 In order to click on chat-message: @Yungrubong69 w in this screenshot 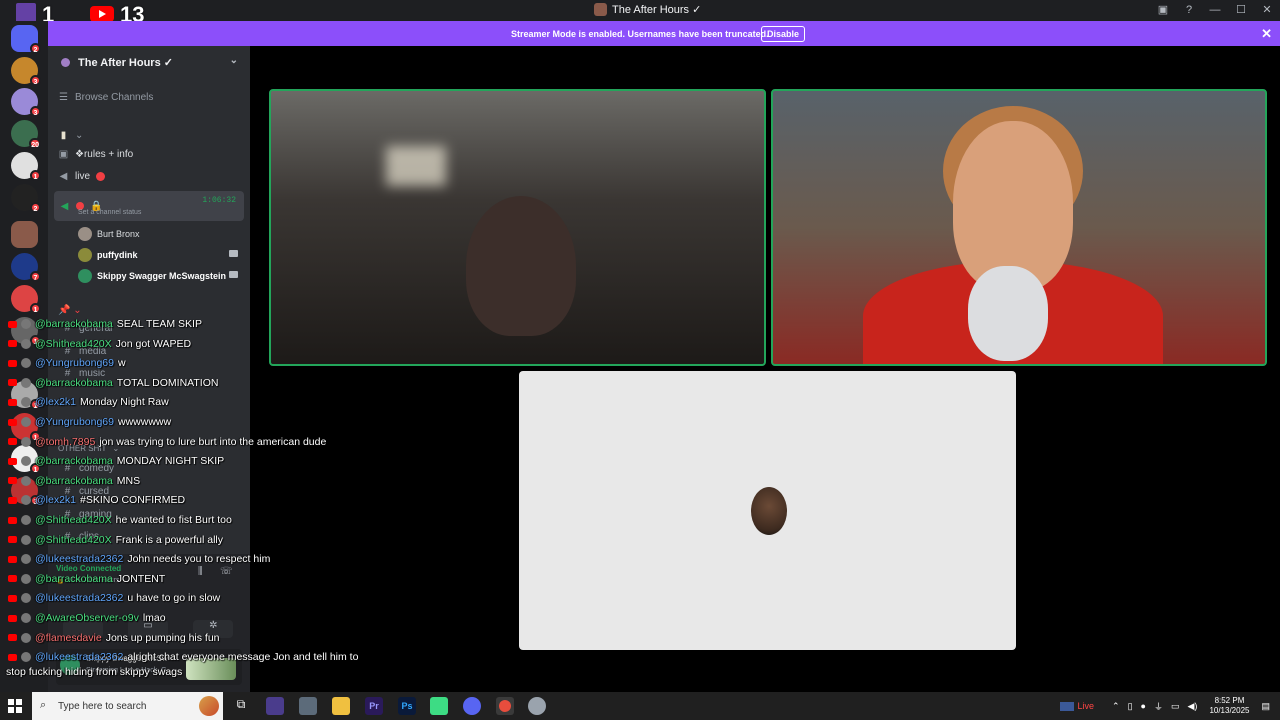, I will do `click(67, 363)`.